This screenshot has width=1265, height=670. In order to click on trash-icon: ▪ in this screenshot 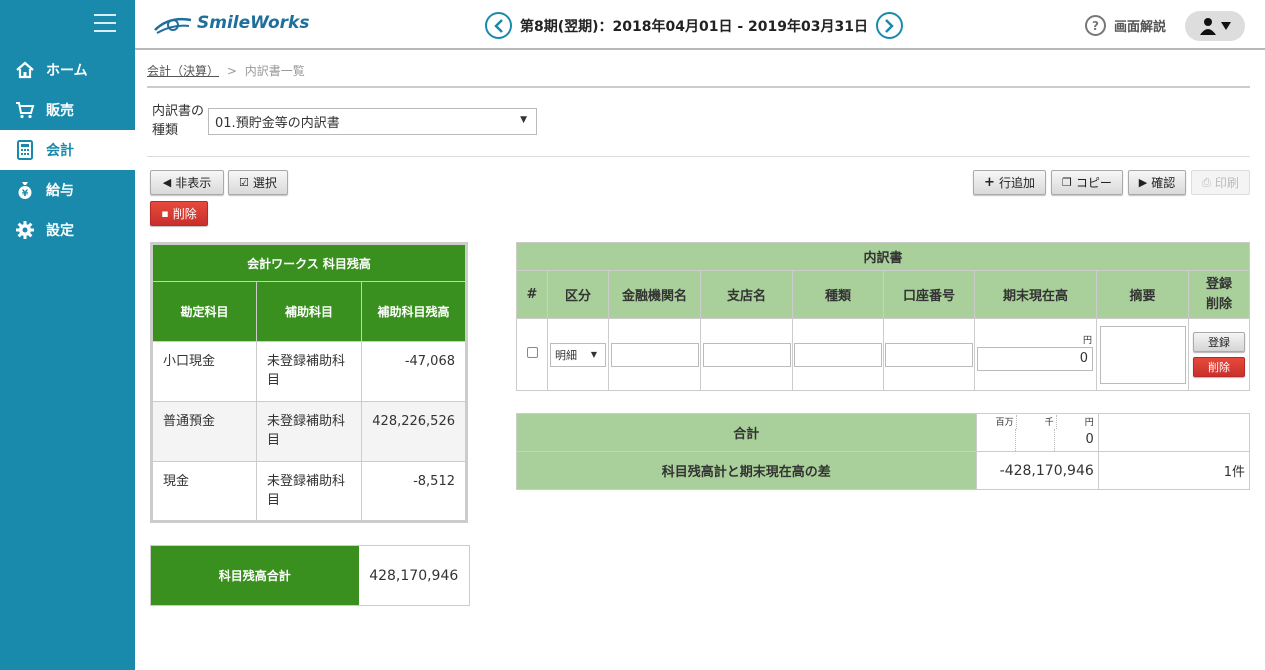, I will do `click(165, 213)`.